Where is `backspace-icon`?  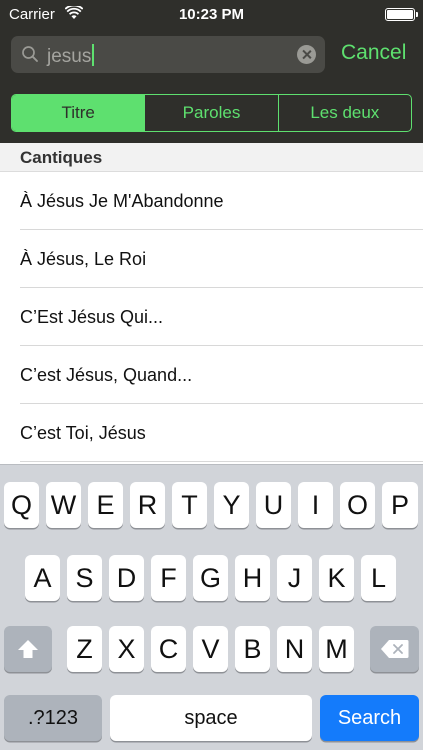 backspace-icon is located at coordinates (395, 649).